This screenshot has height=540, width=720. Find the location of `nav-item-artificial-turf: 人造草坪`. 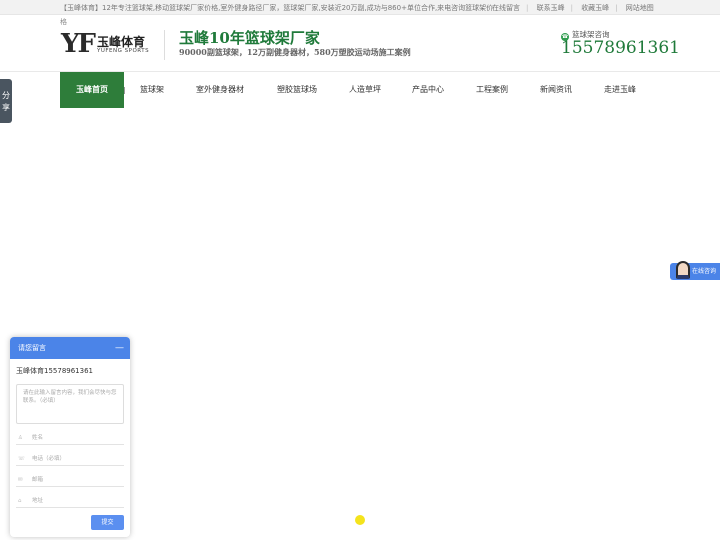

nav-item-artificial-turf: 人造草坪 is located at coordinates (365, 90).